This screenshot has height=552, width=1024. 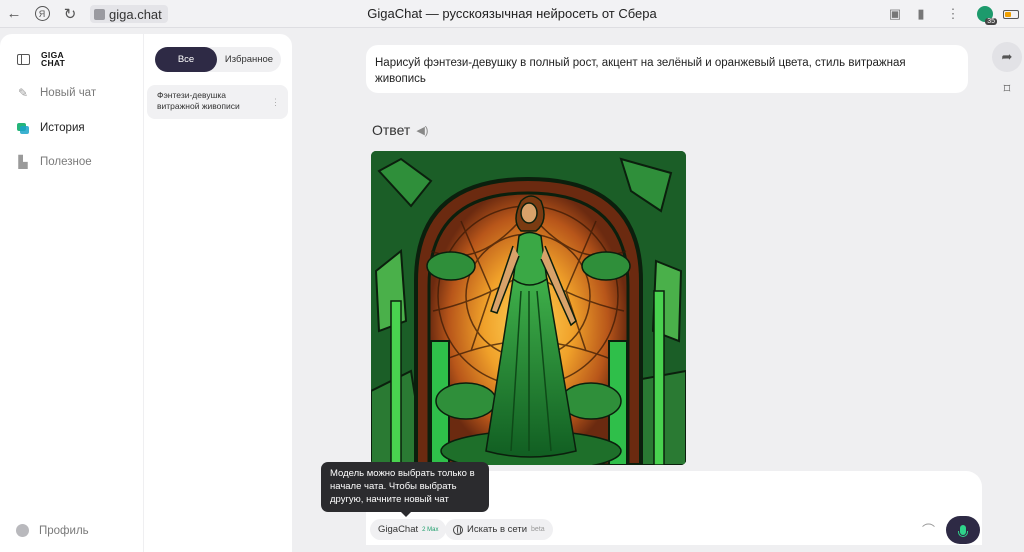 I want to click on microphone-icon, so click(x=963, y=531).